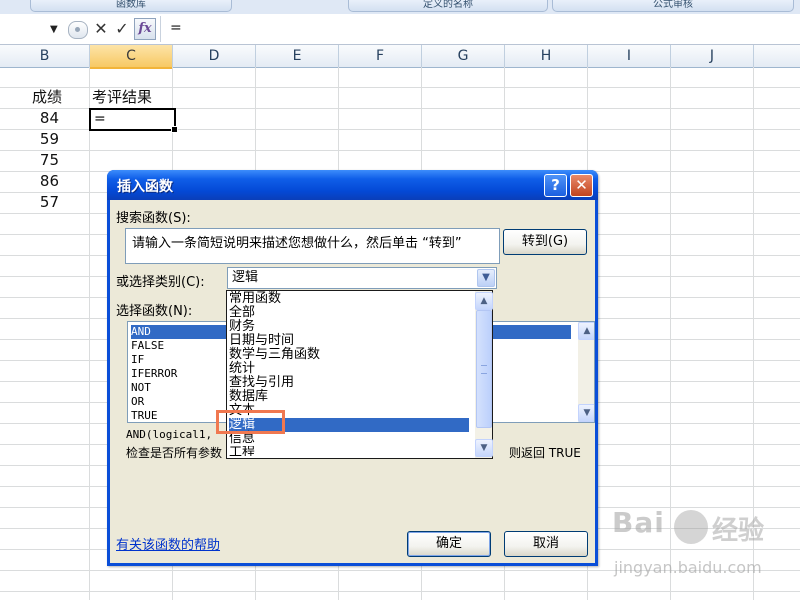 This screenshot has width=800, height=600. I want to click on dialog-title-bar: 插入函数 ? ✕, so click(352, 185).